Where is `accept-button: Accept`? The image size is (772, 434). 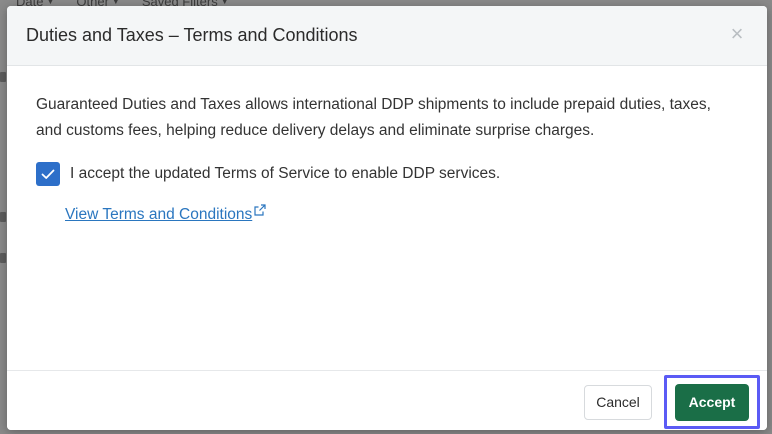
accept-button: Accept is located at coordinates (712, 402).